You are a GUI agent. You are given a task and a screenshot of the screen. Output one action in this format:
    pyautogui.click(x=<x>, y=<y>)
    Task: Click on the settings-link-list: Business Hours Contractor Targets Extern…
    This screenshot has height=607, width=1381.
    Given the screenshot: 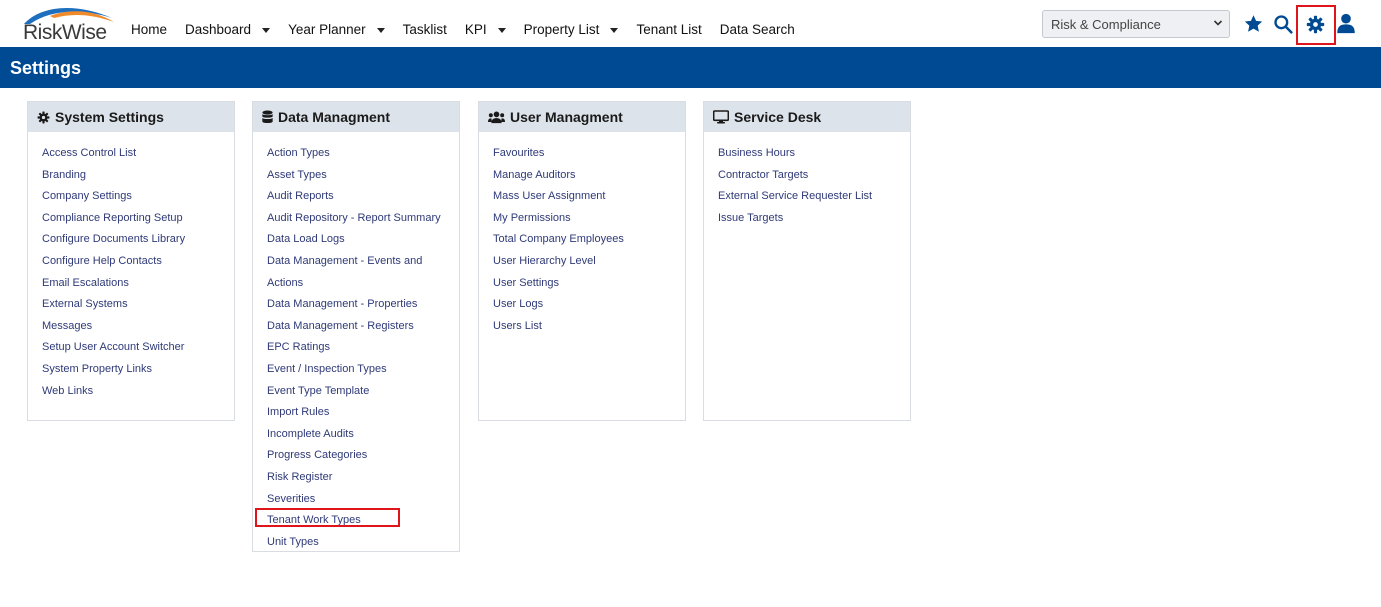 What is the action you would take?
    pyautogui.click(x=807, y=180)
    